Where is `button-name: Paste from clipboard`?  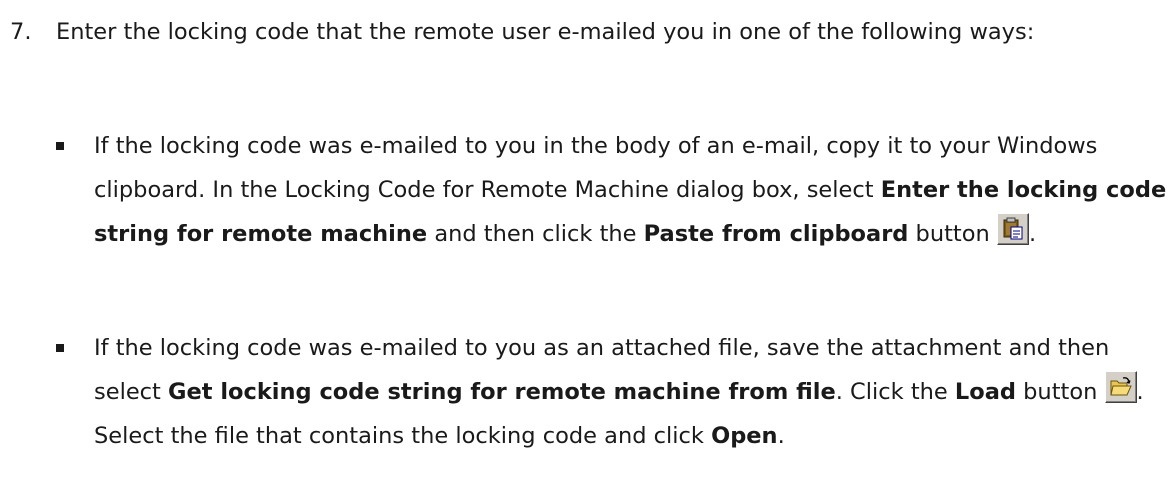
button-name: Paste from clipboard is located at coordinates (776, 234).